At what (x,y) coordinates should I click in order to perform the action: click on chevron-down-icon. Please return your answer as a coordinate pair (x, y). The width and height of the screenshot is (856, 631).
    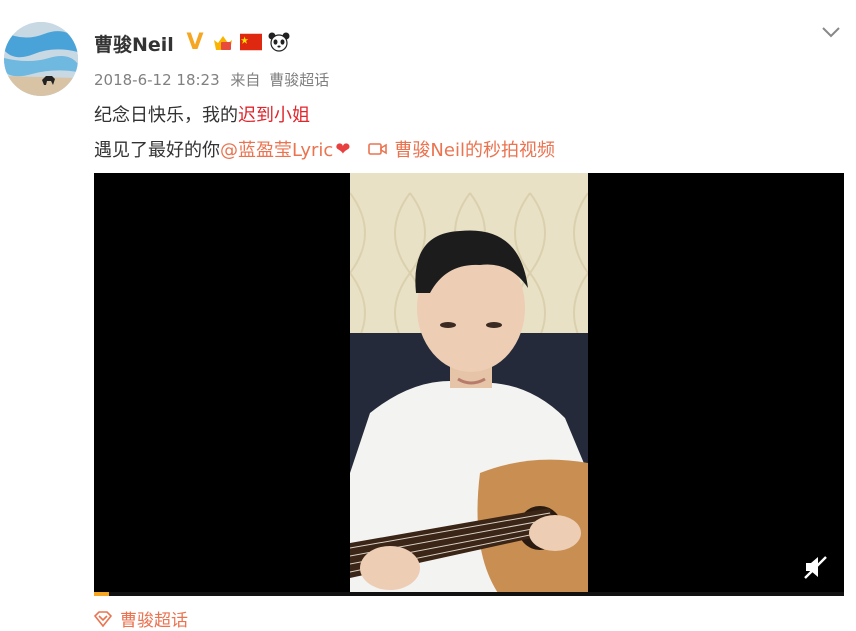
    Looking at the image, I should click on (831, 31).